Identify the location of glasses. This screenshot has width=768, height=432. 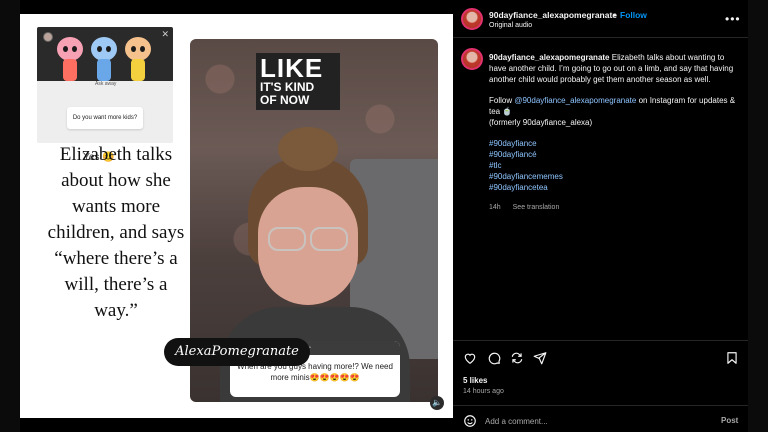
(308, 240).